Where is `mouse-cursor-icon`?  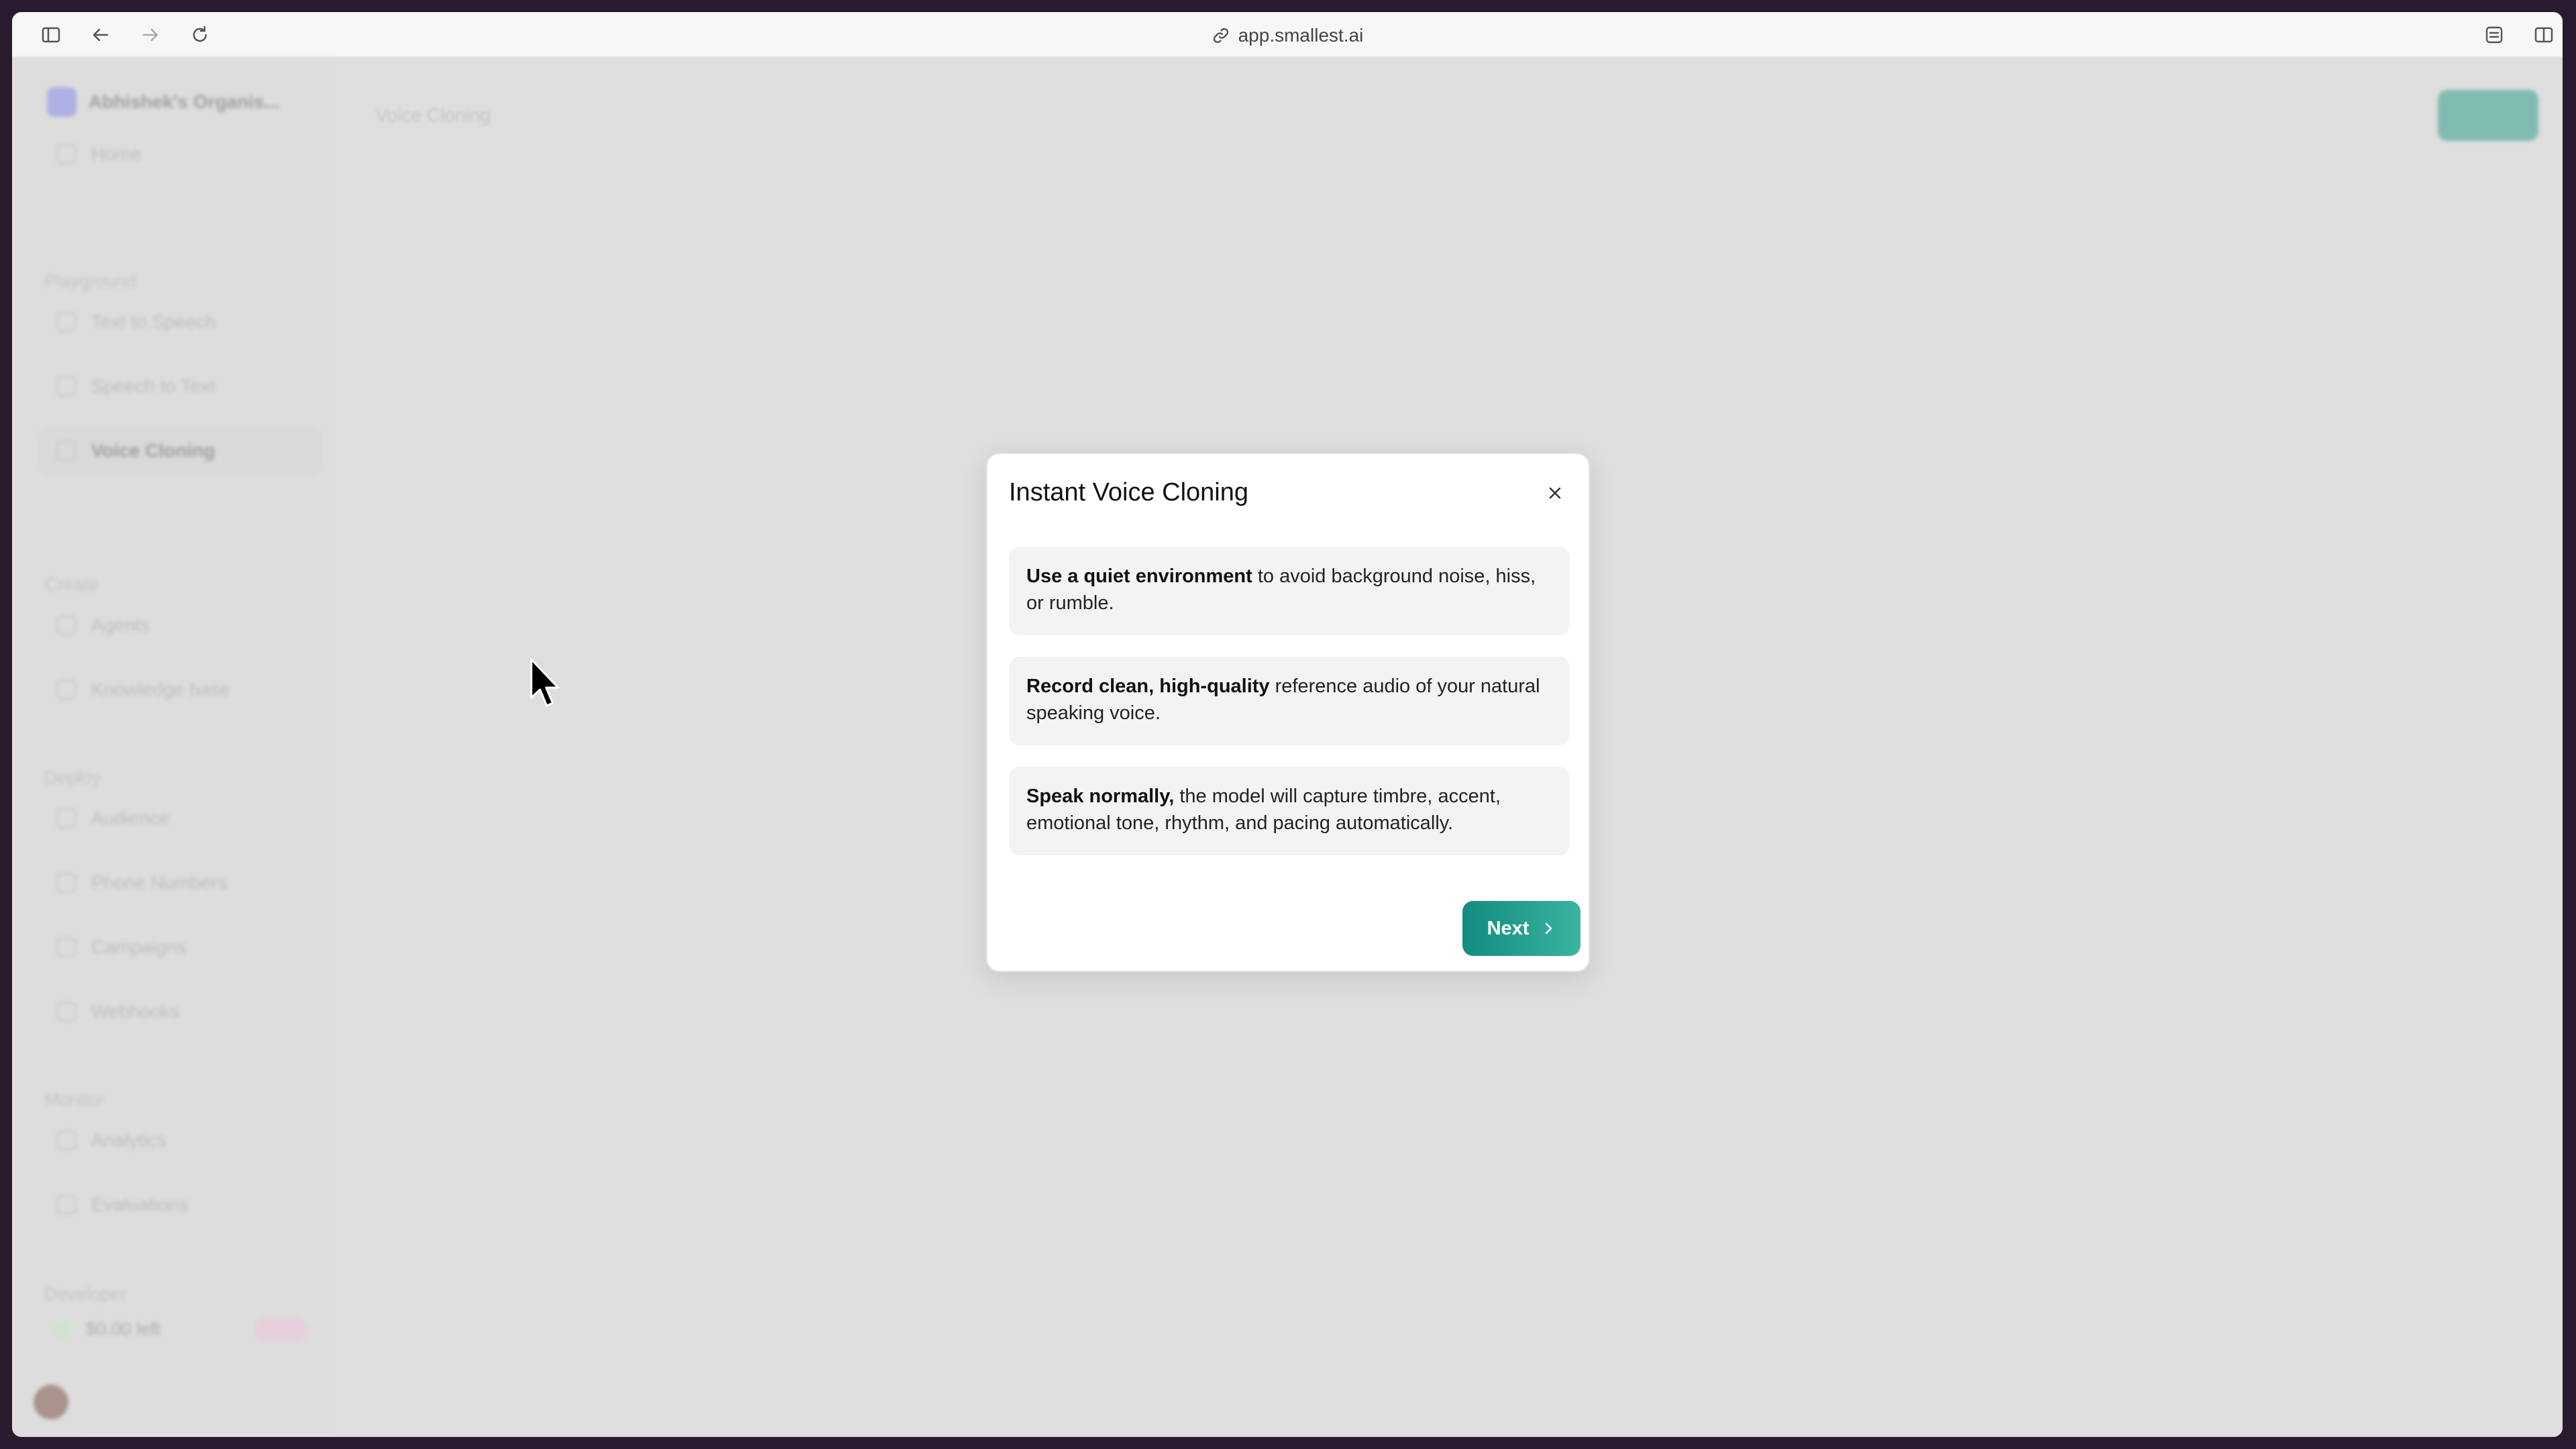
mouse-cursor-icon is located at coordinates (544, 682).